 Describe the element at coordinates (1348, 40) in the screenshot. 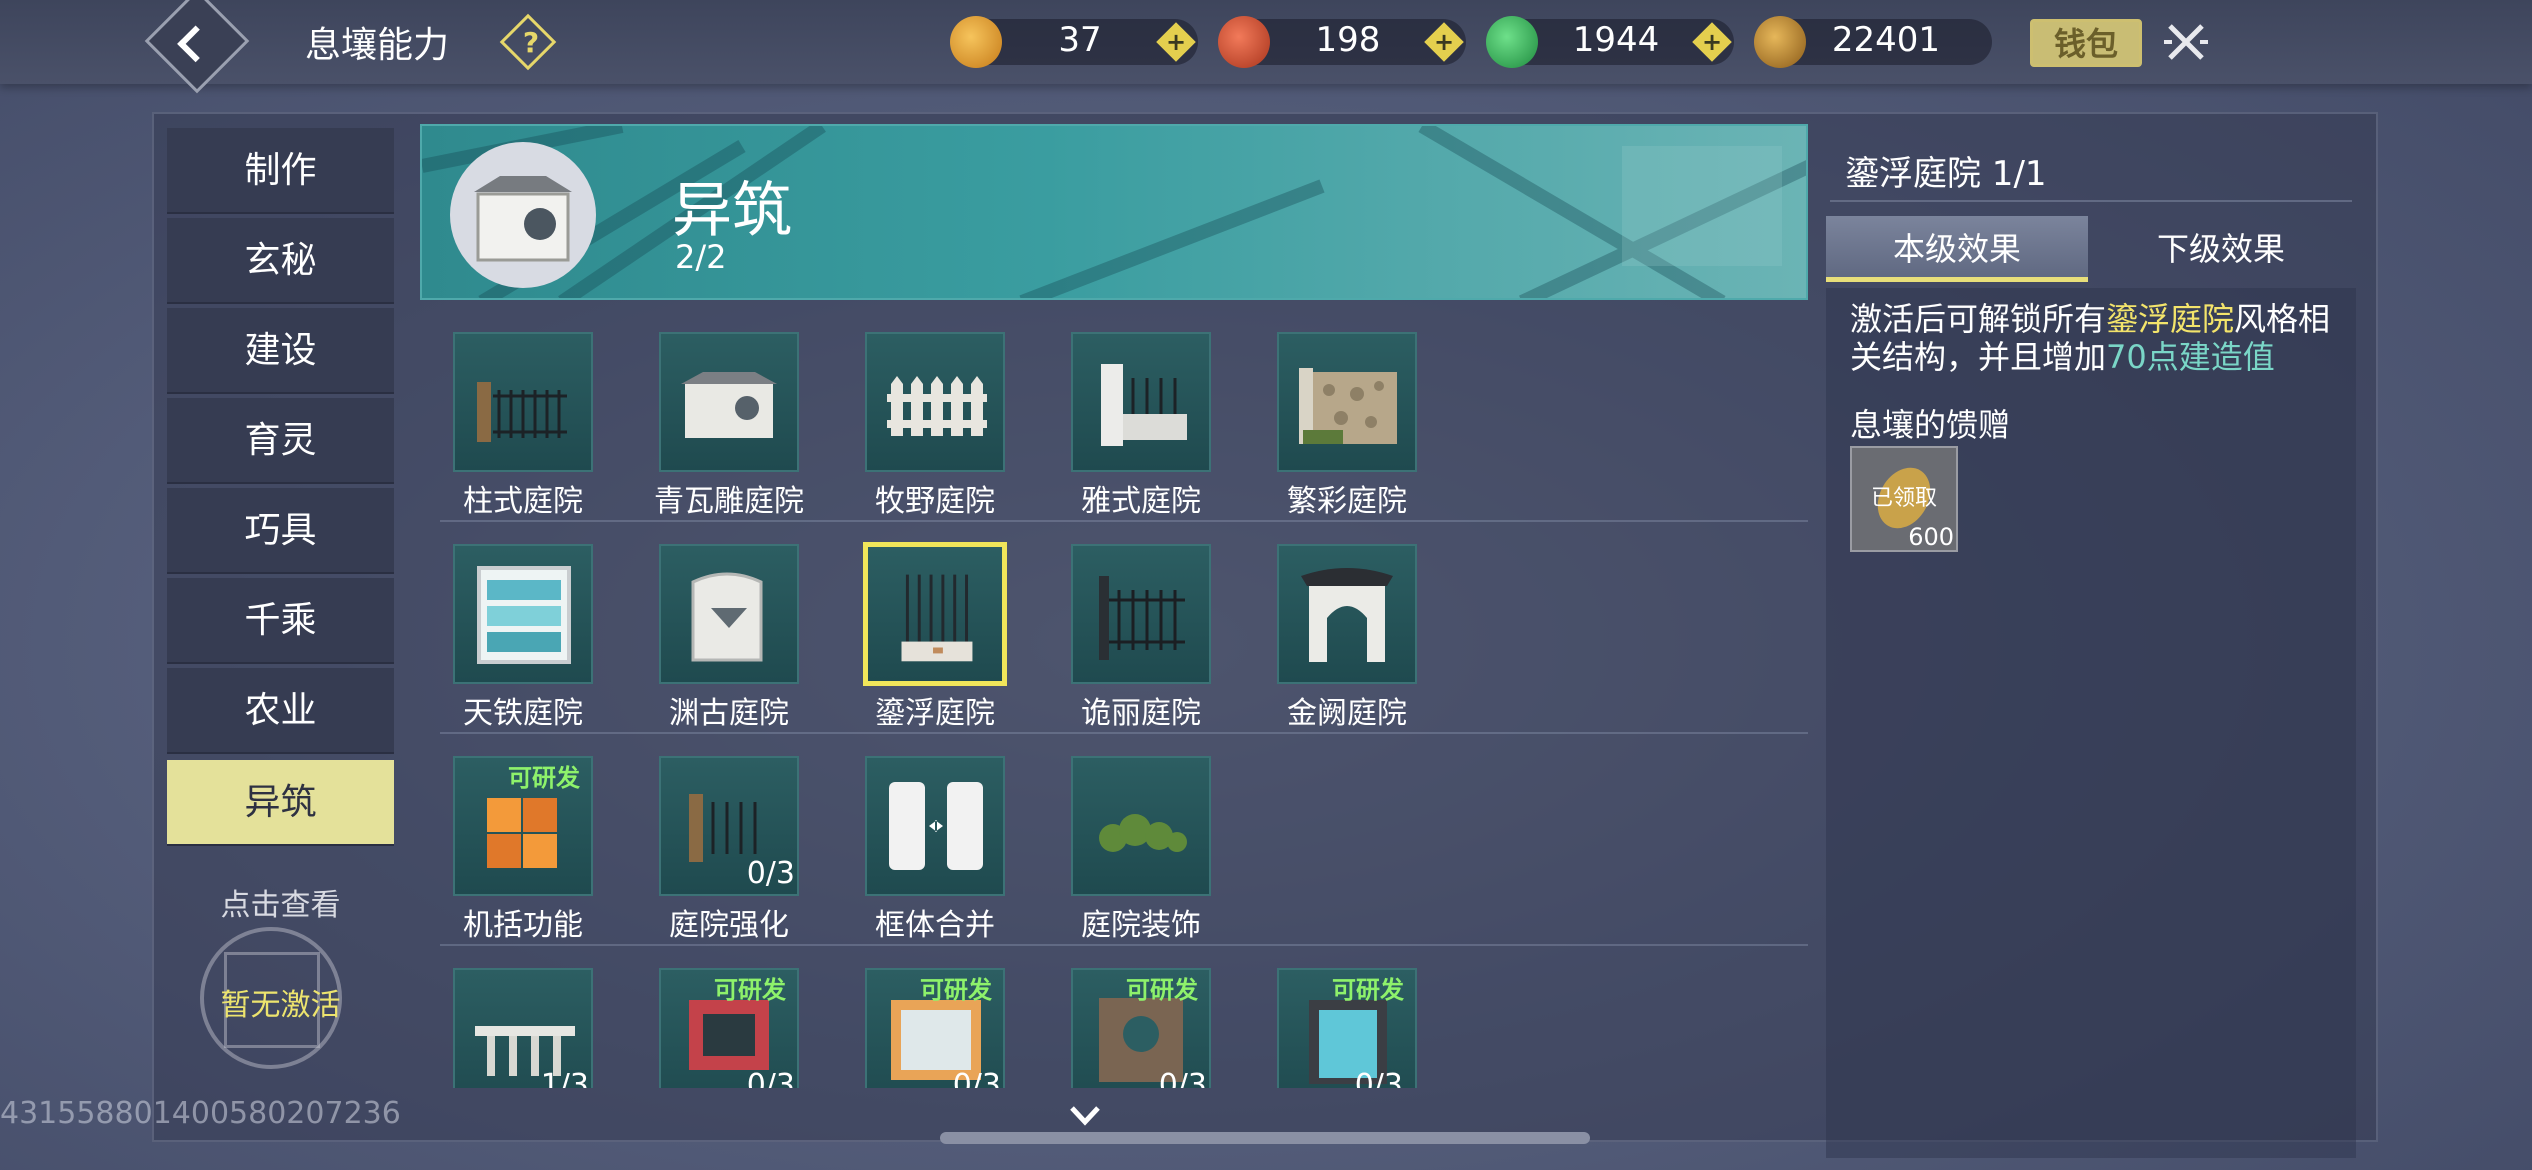

I see `currency-value-2: 198` at that location.